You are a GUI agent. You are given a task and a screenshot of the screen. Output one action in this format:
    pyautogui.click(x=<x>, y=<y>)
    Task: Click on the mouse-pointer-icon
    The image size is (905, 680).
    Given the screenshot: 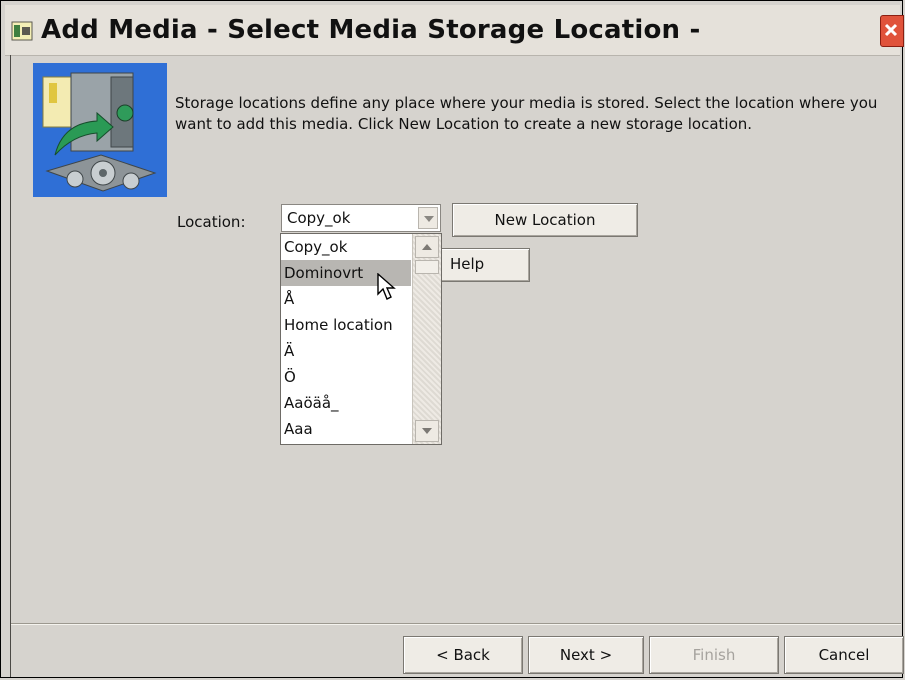 What is the action you would take?
    pyautogui.click(x=388, y=288)
    